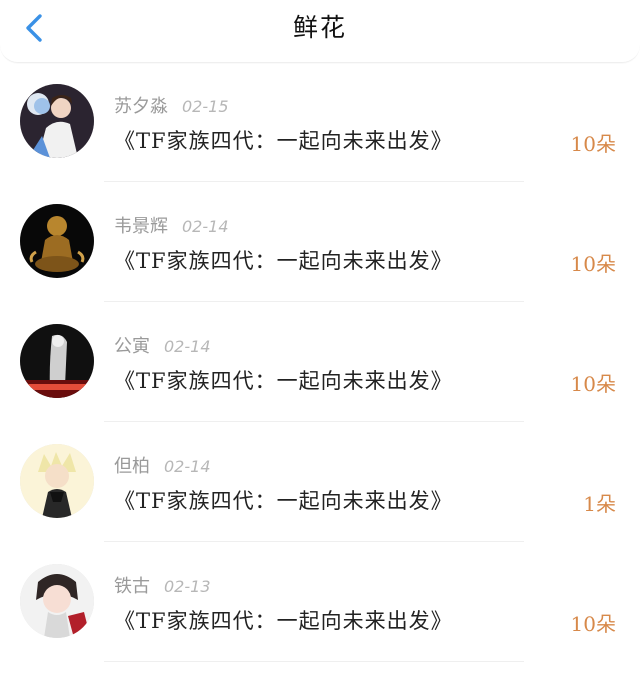  I want to click on sender-line: 苏夕淼 02-15, so click(171, 105).